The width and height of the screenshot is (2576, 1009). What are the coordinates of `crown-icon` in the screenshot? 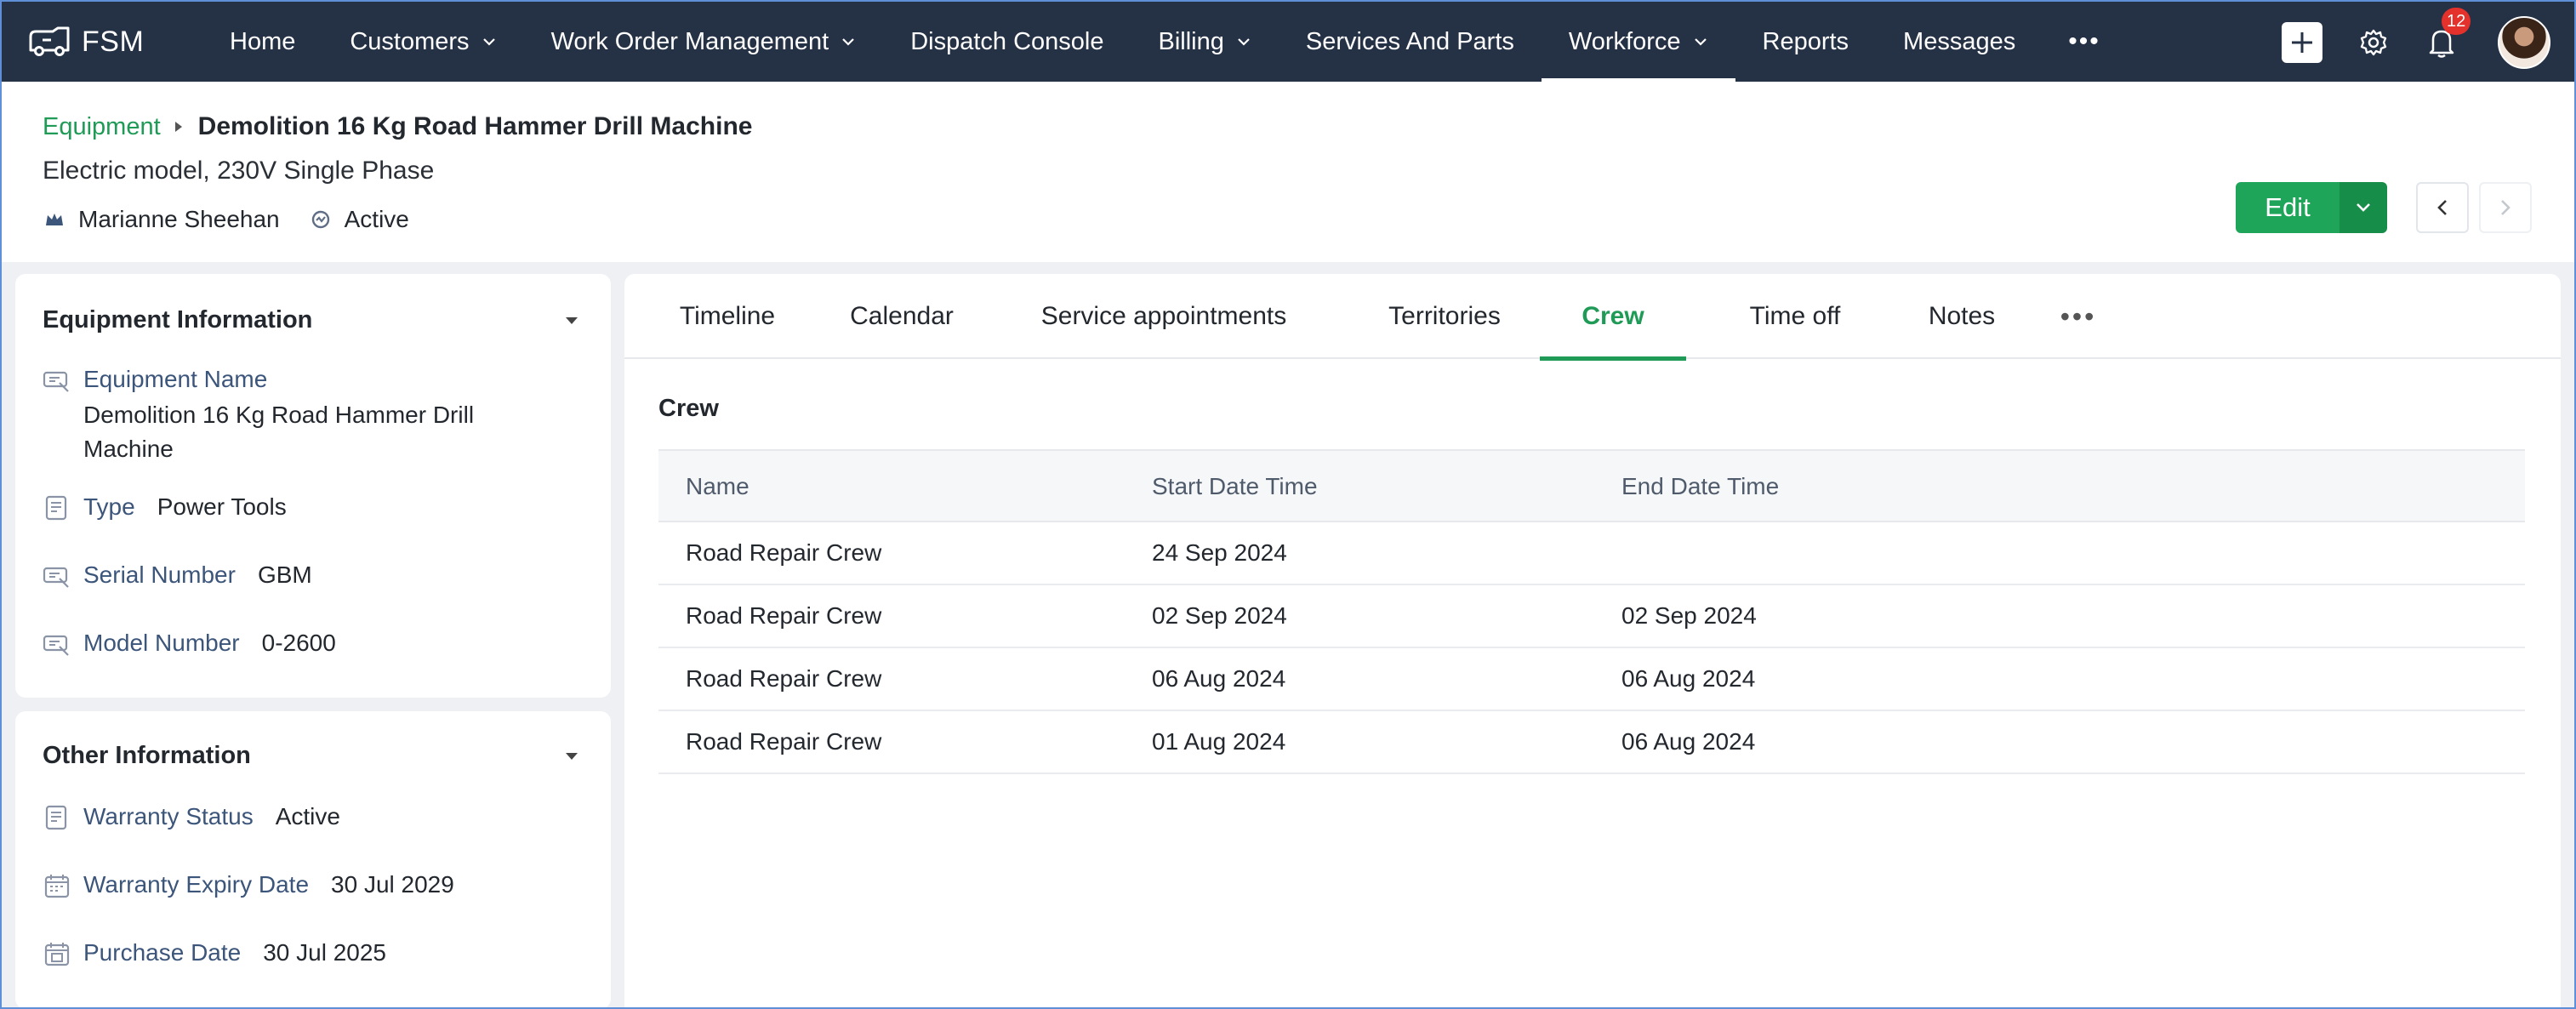 It's located at (54, 219).